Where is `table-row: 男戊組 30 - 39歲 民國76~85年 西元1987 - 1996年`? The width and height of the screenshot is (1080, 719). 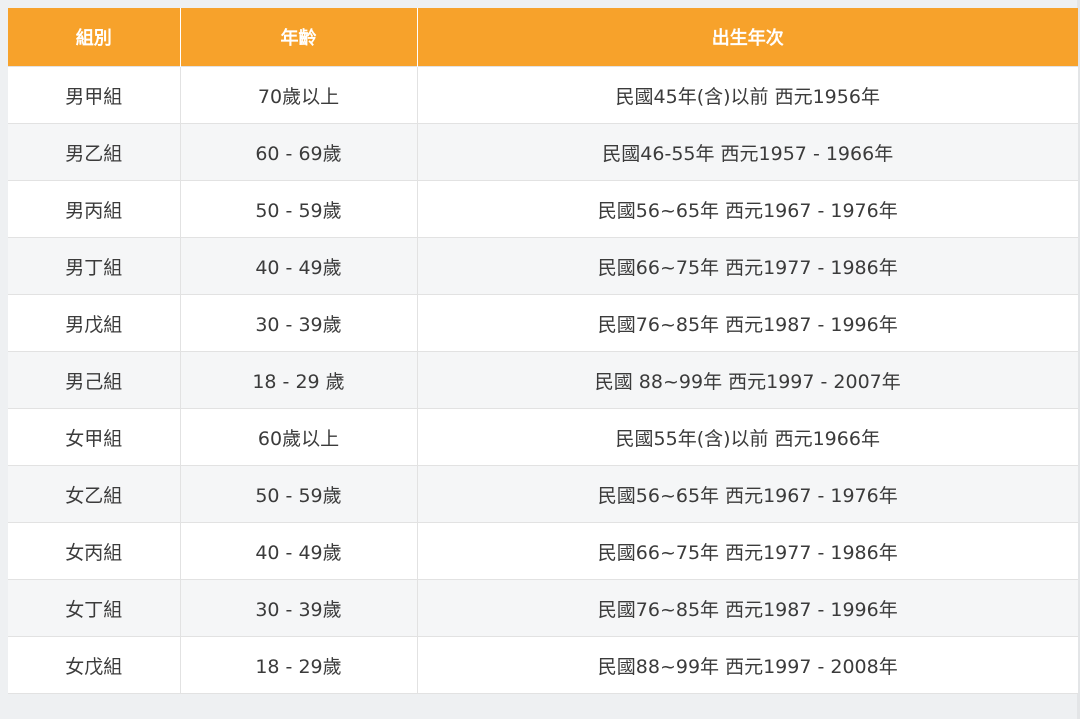
table-row: 男戊組 30 - 39歲 民國76~85年 西元1987 - 1996年 is located at coordinates (543, 323).